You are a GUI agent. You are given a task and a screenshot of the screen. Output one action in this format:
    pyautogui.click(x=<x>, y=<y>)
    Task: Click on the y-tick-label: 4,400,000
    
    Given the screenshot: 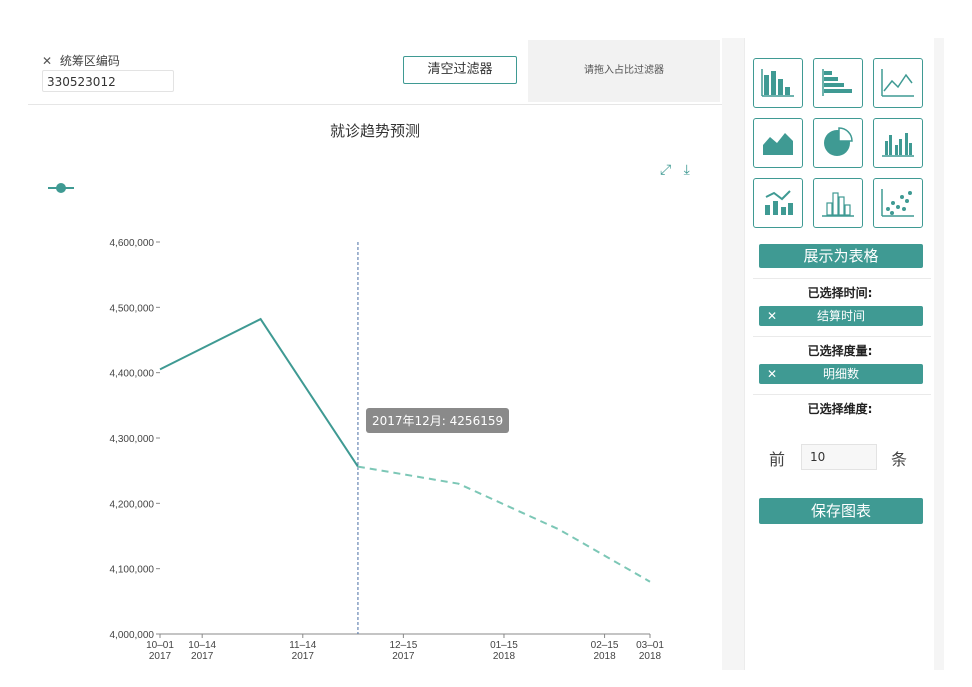 What is the action you would take?
    pyautogui.click(x=132, y=374)
    